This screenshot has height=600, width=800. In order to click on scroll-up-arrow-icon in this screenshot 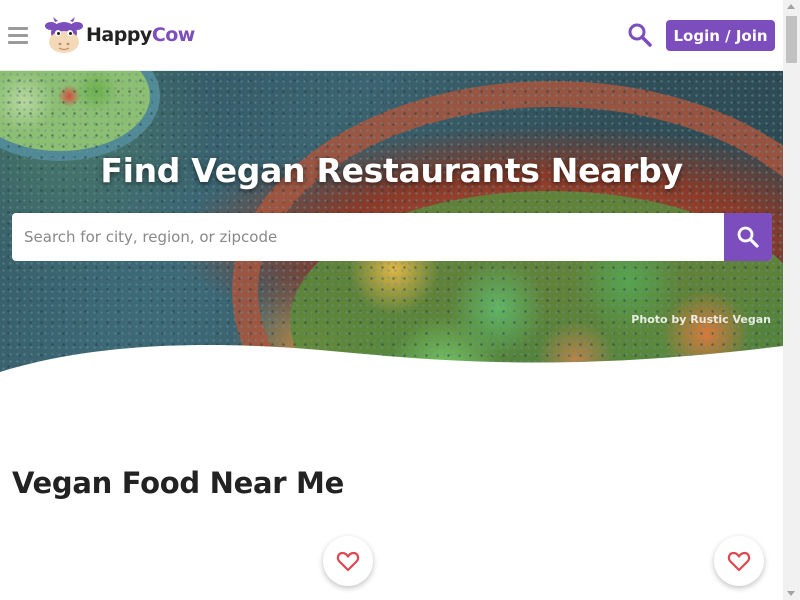, I will do `click(791, 6)`.